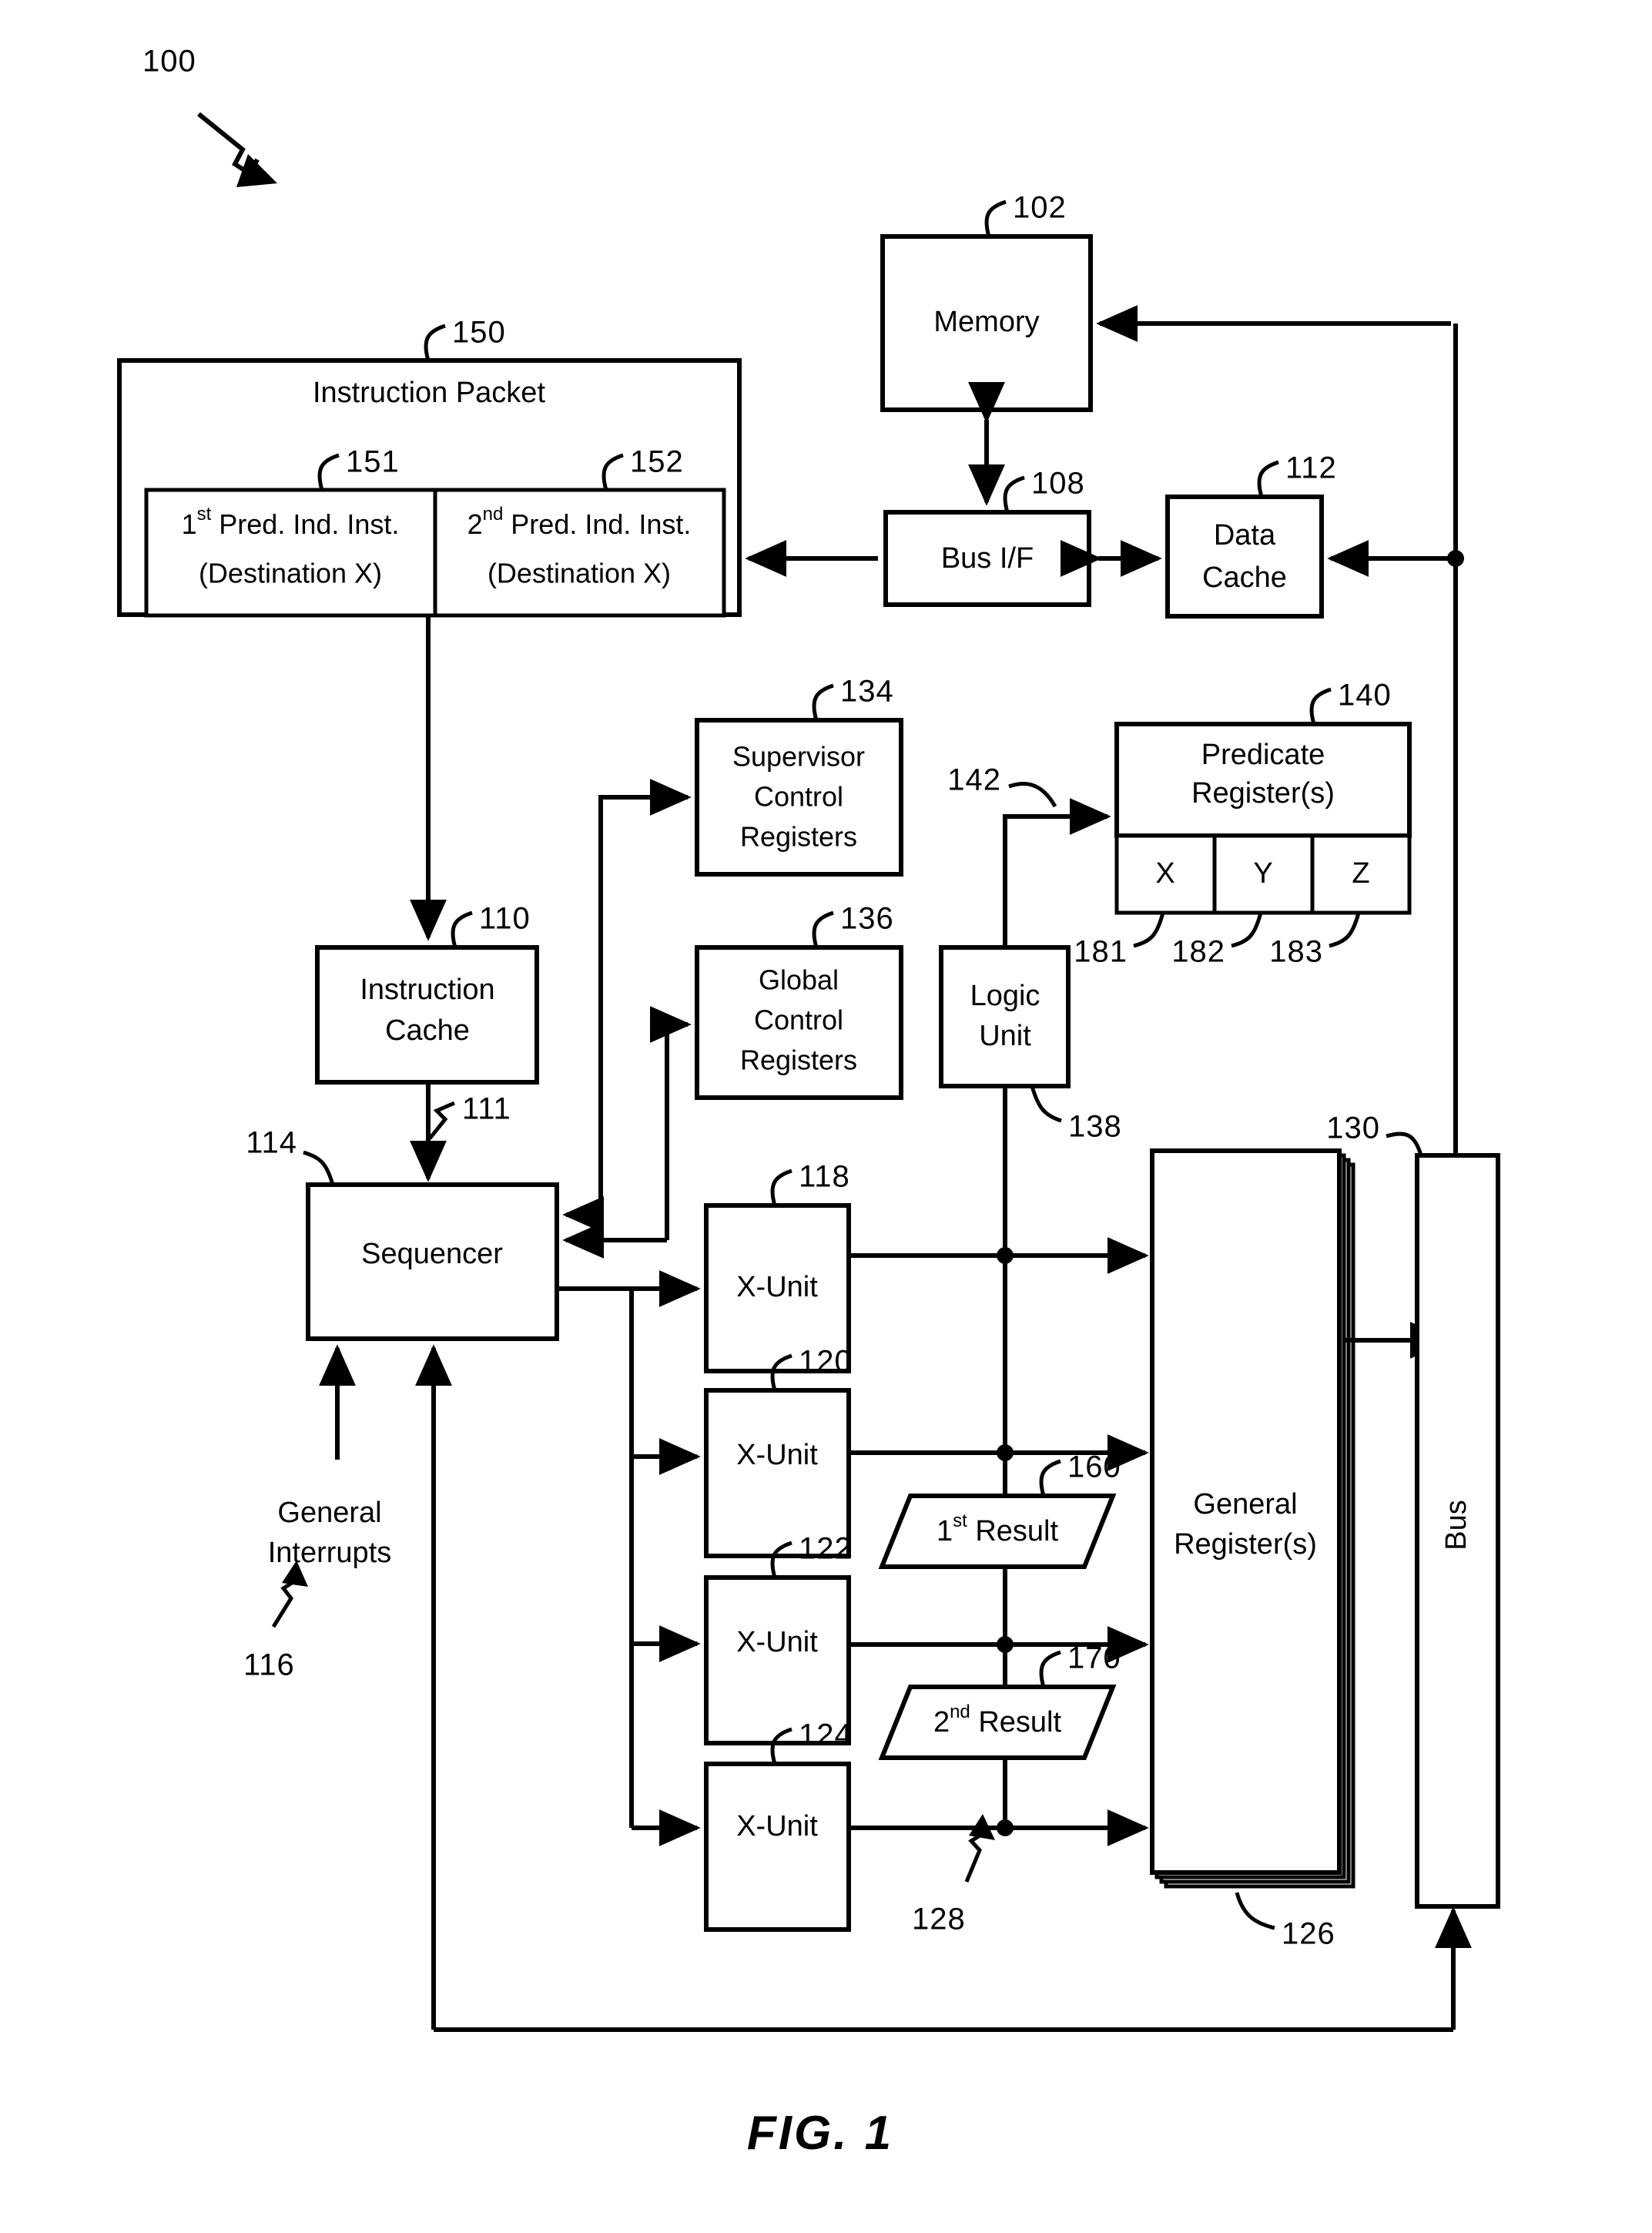 The height and width of the screenshot is (2233, 1652). I want to click on leader-181: 181, so click(1119, 940).